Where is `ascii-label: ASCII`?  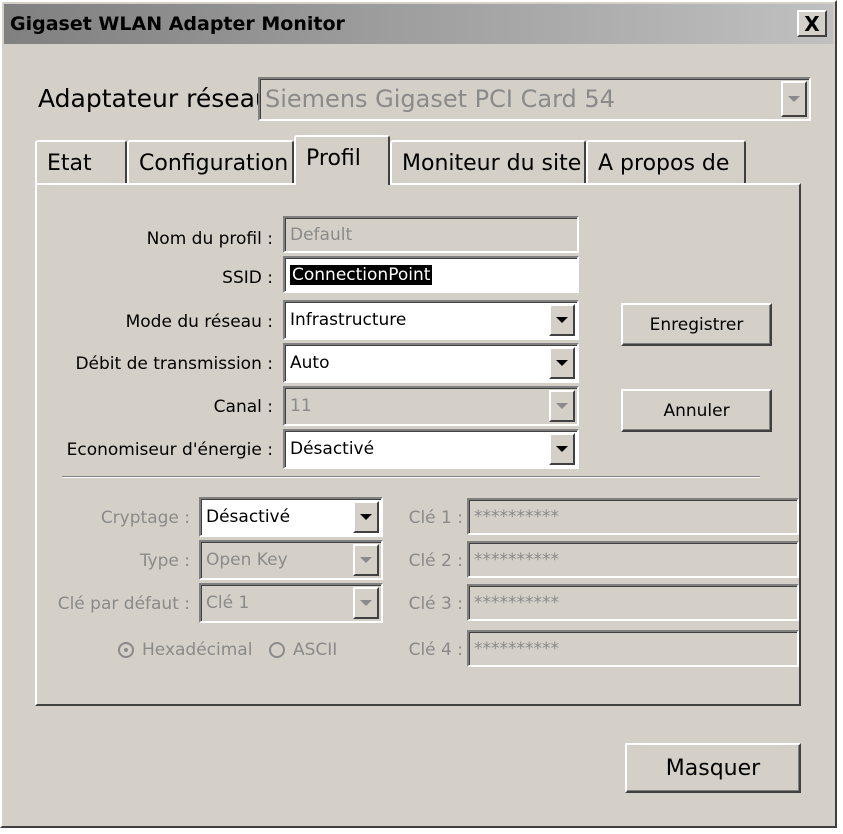
ascii-label: ASCII is located at coordinates (315, 650).